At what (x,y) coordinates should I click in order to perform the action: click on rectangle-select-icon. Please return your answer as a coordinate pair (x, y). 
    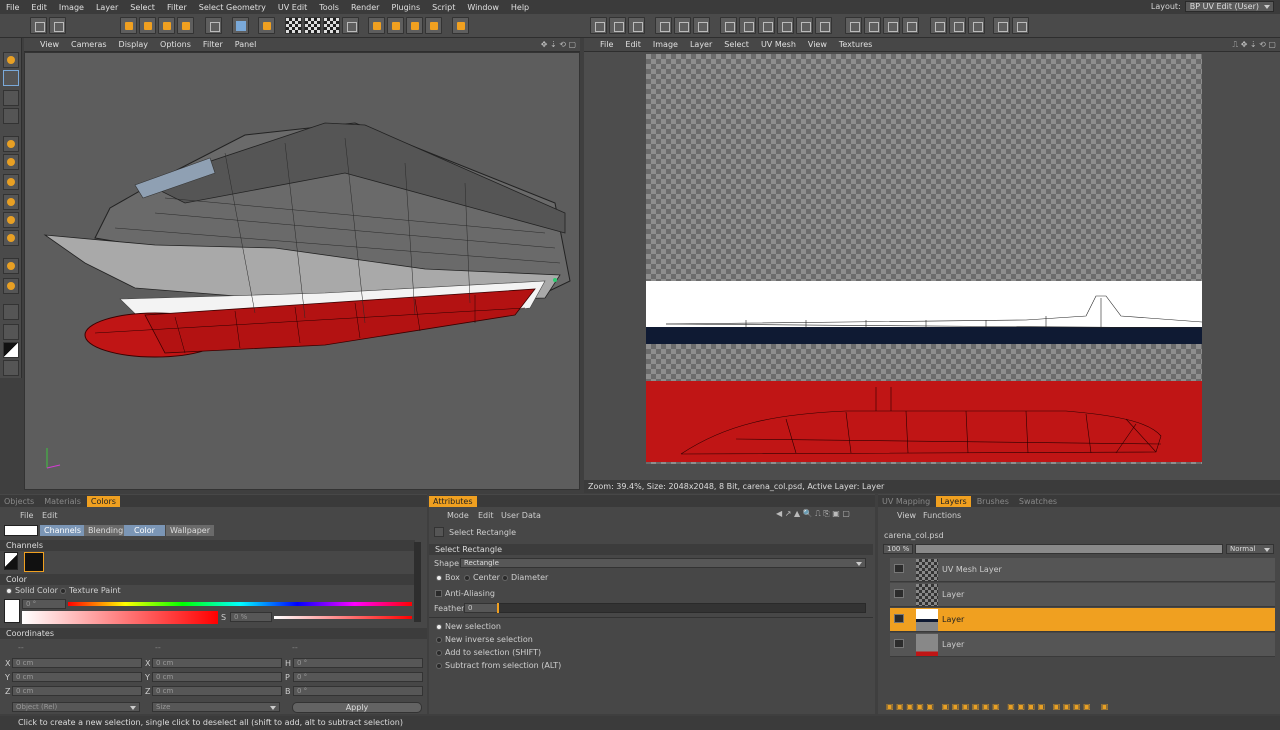
    Looking at the image, I should click on (11, 78).